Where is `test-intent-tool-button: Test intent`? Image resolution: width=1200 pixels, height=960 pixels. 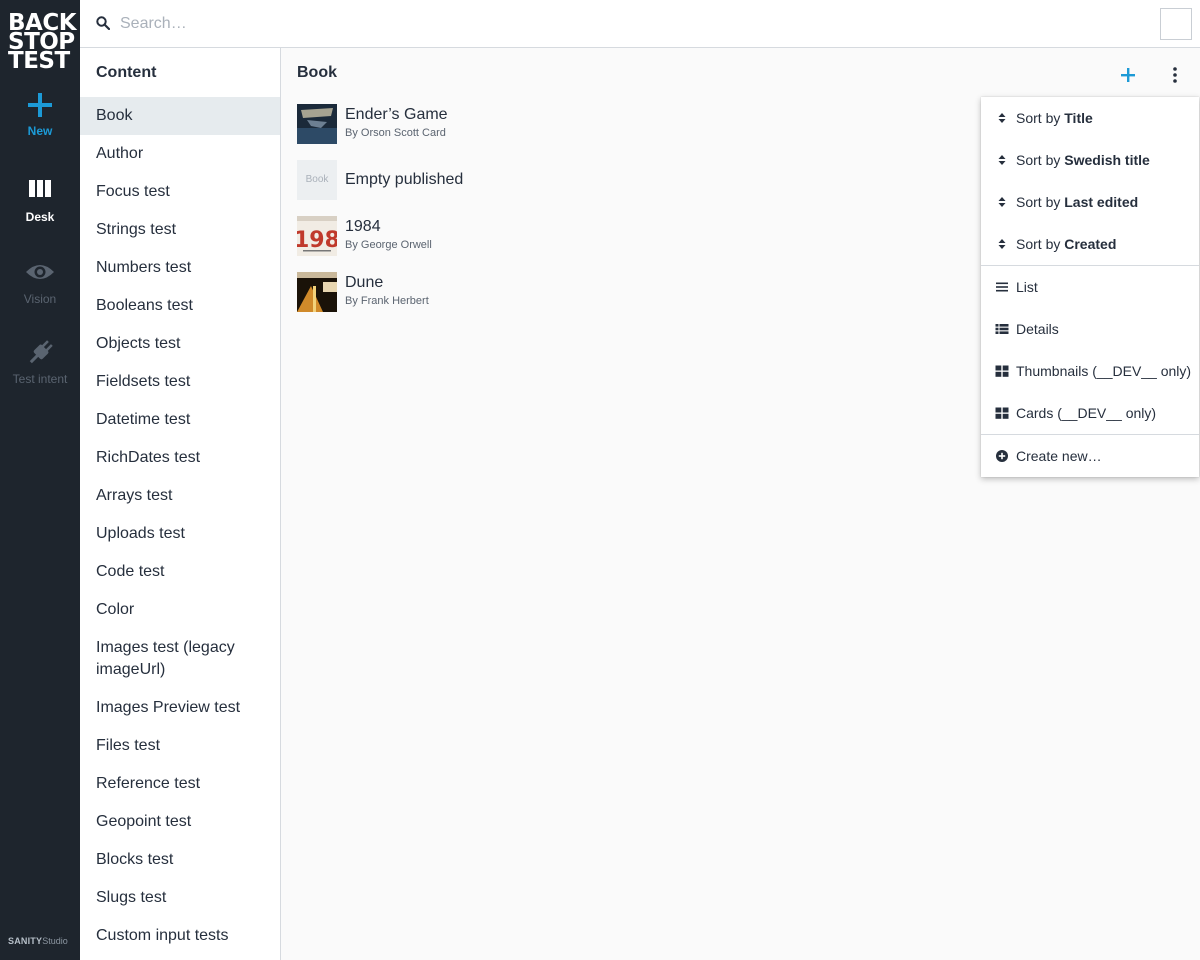 test-intent-tool-button: Test intent is located at coordinates (40, 362).